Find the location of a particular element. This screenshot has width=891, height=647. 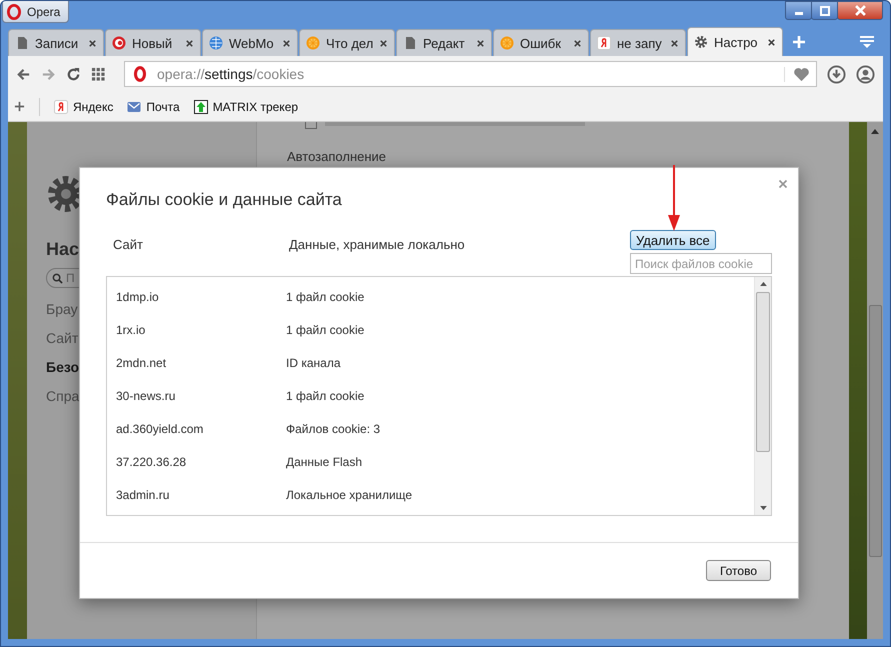

annotation-arrow is located at coordinates (674, 198).